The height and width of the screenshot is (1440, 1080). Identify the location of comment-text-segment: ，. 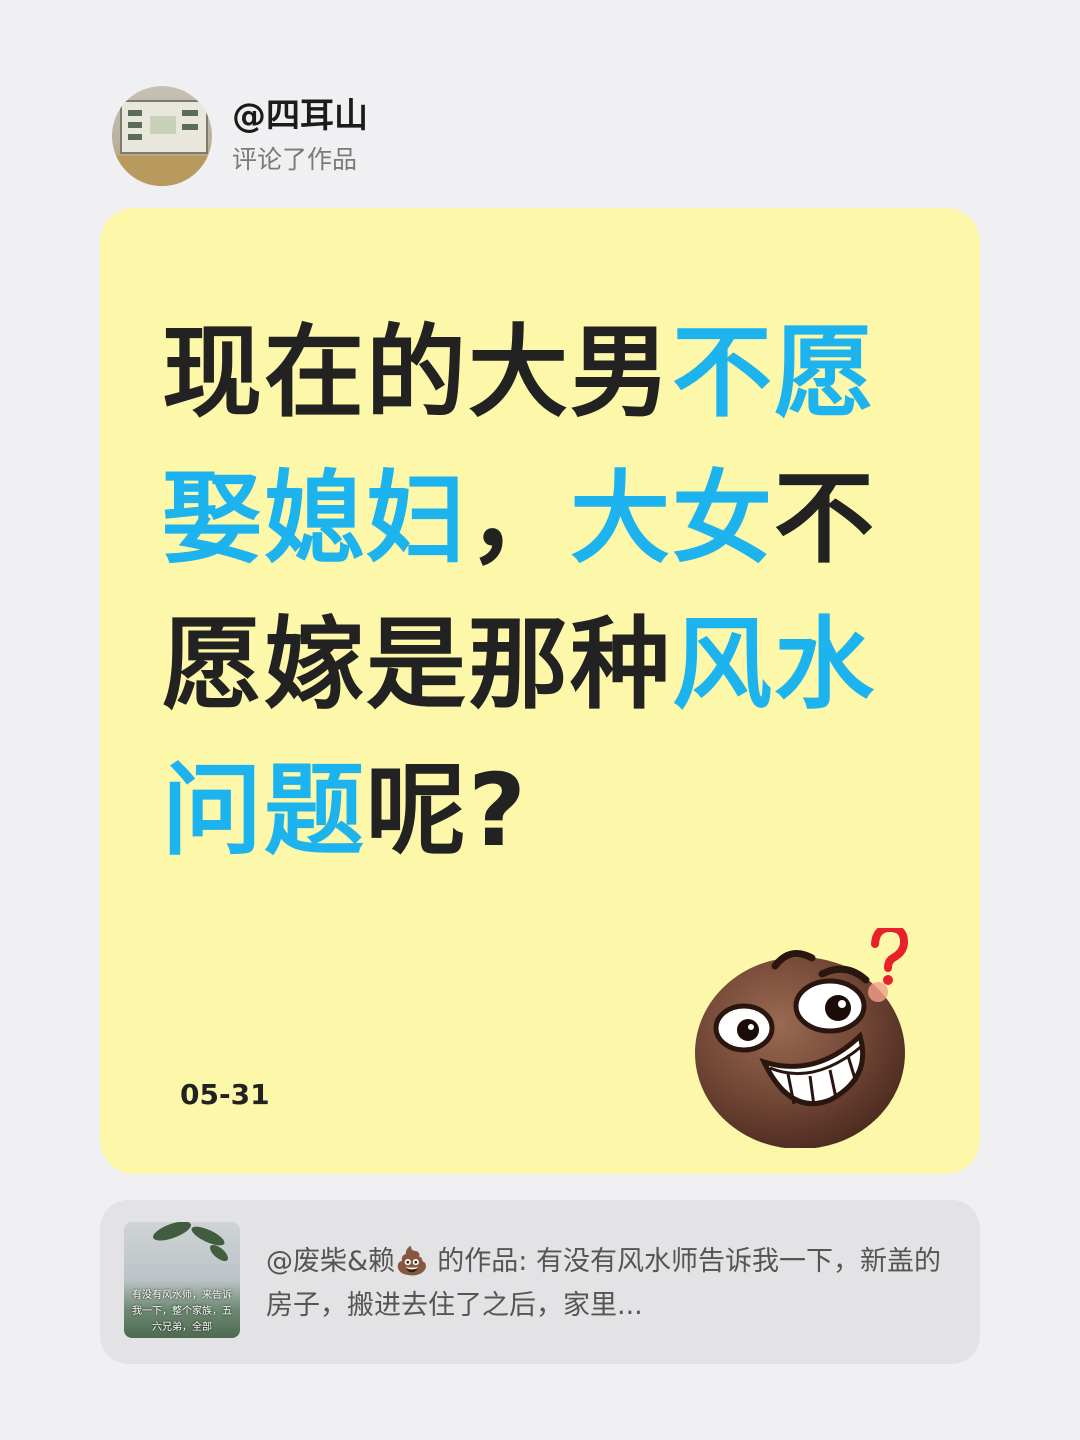
(519, 518).